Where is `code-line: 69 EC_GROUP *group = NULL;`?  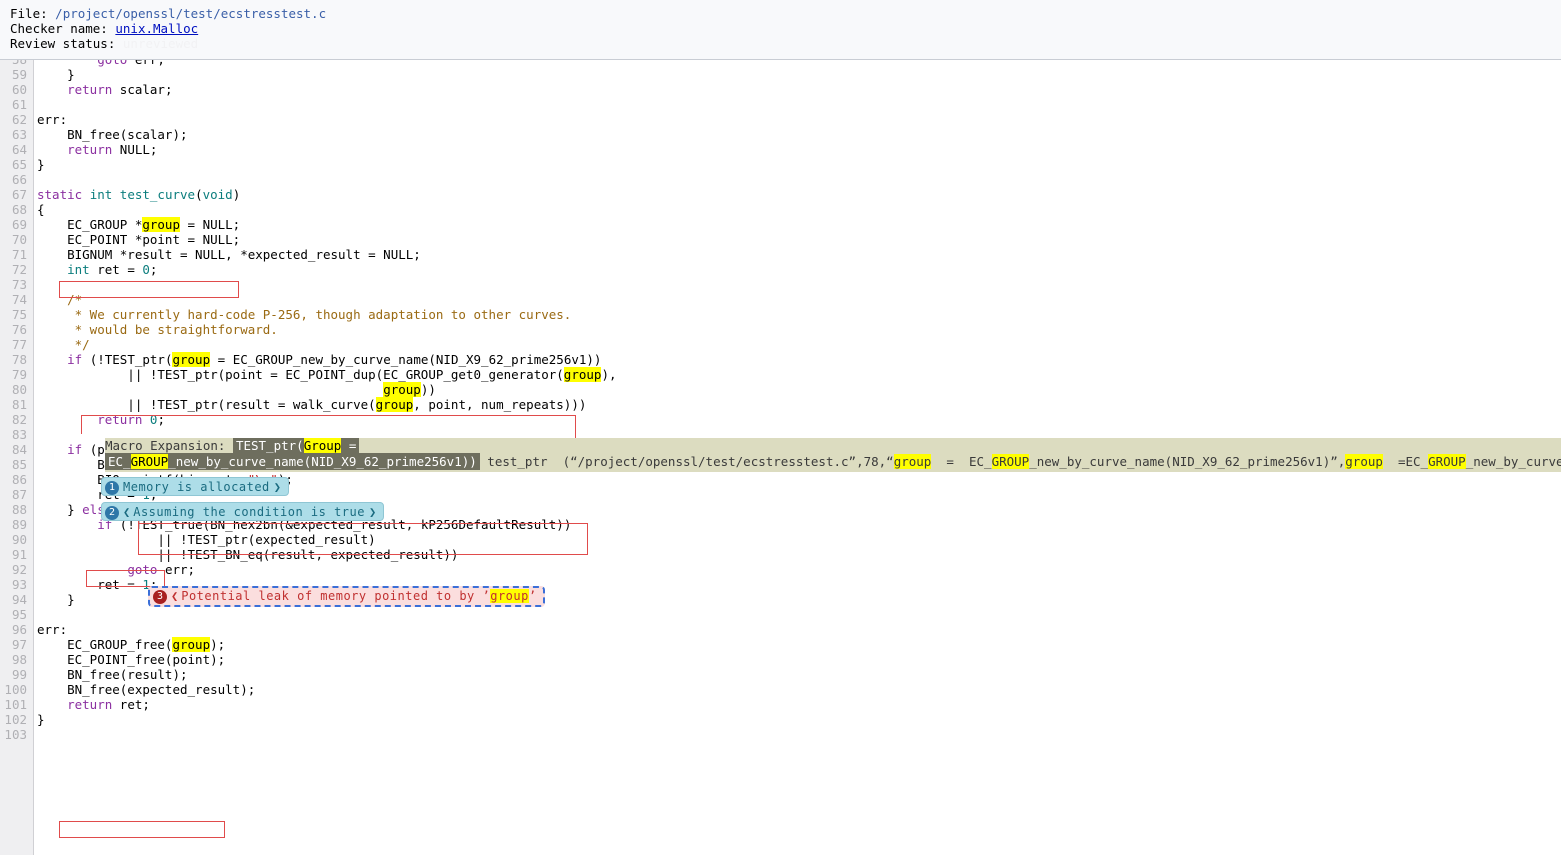 code-line: 69 EC_GROUP *group = NULL; is located at coordinates (780, 224).